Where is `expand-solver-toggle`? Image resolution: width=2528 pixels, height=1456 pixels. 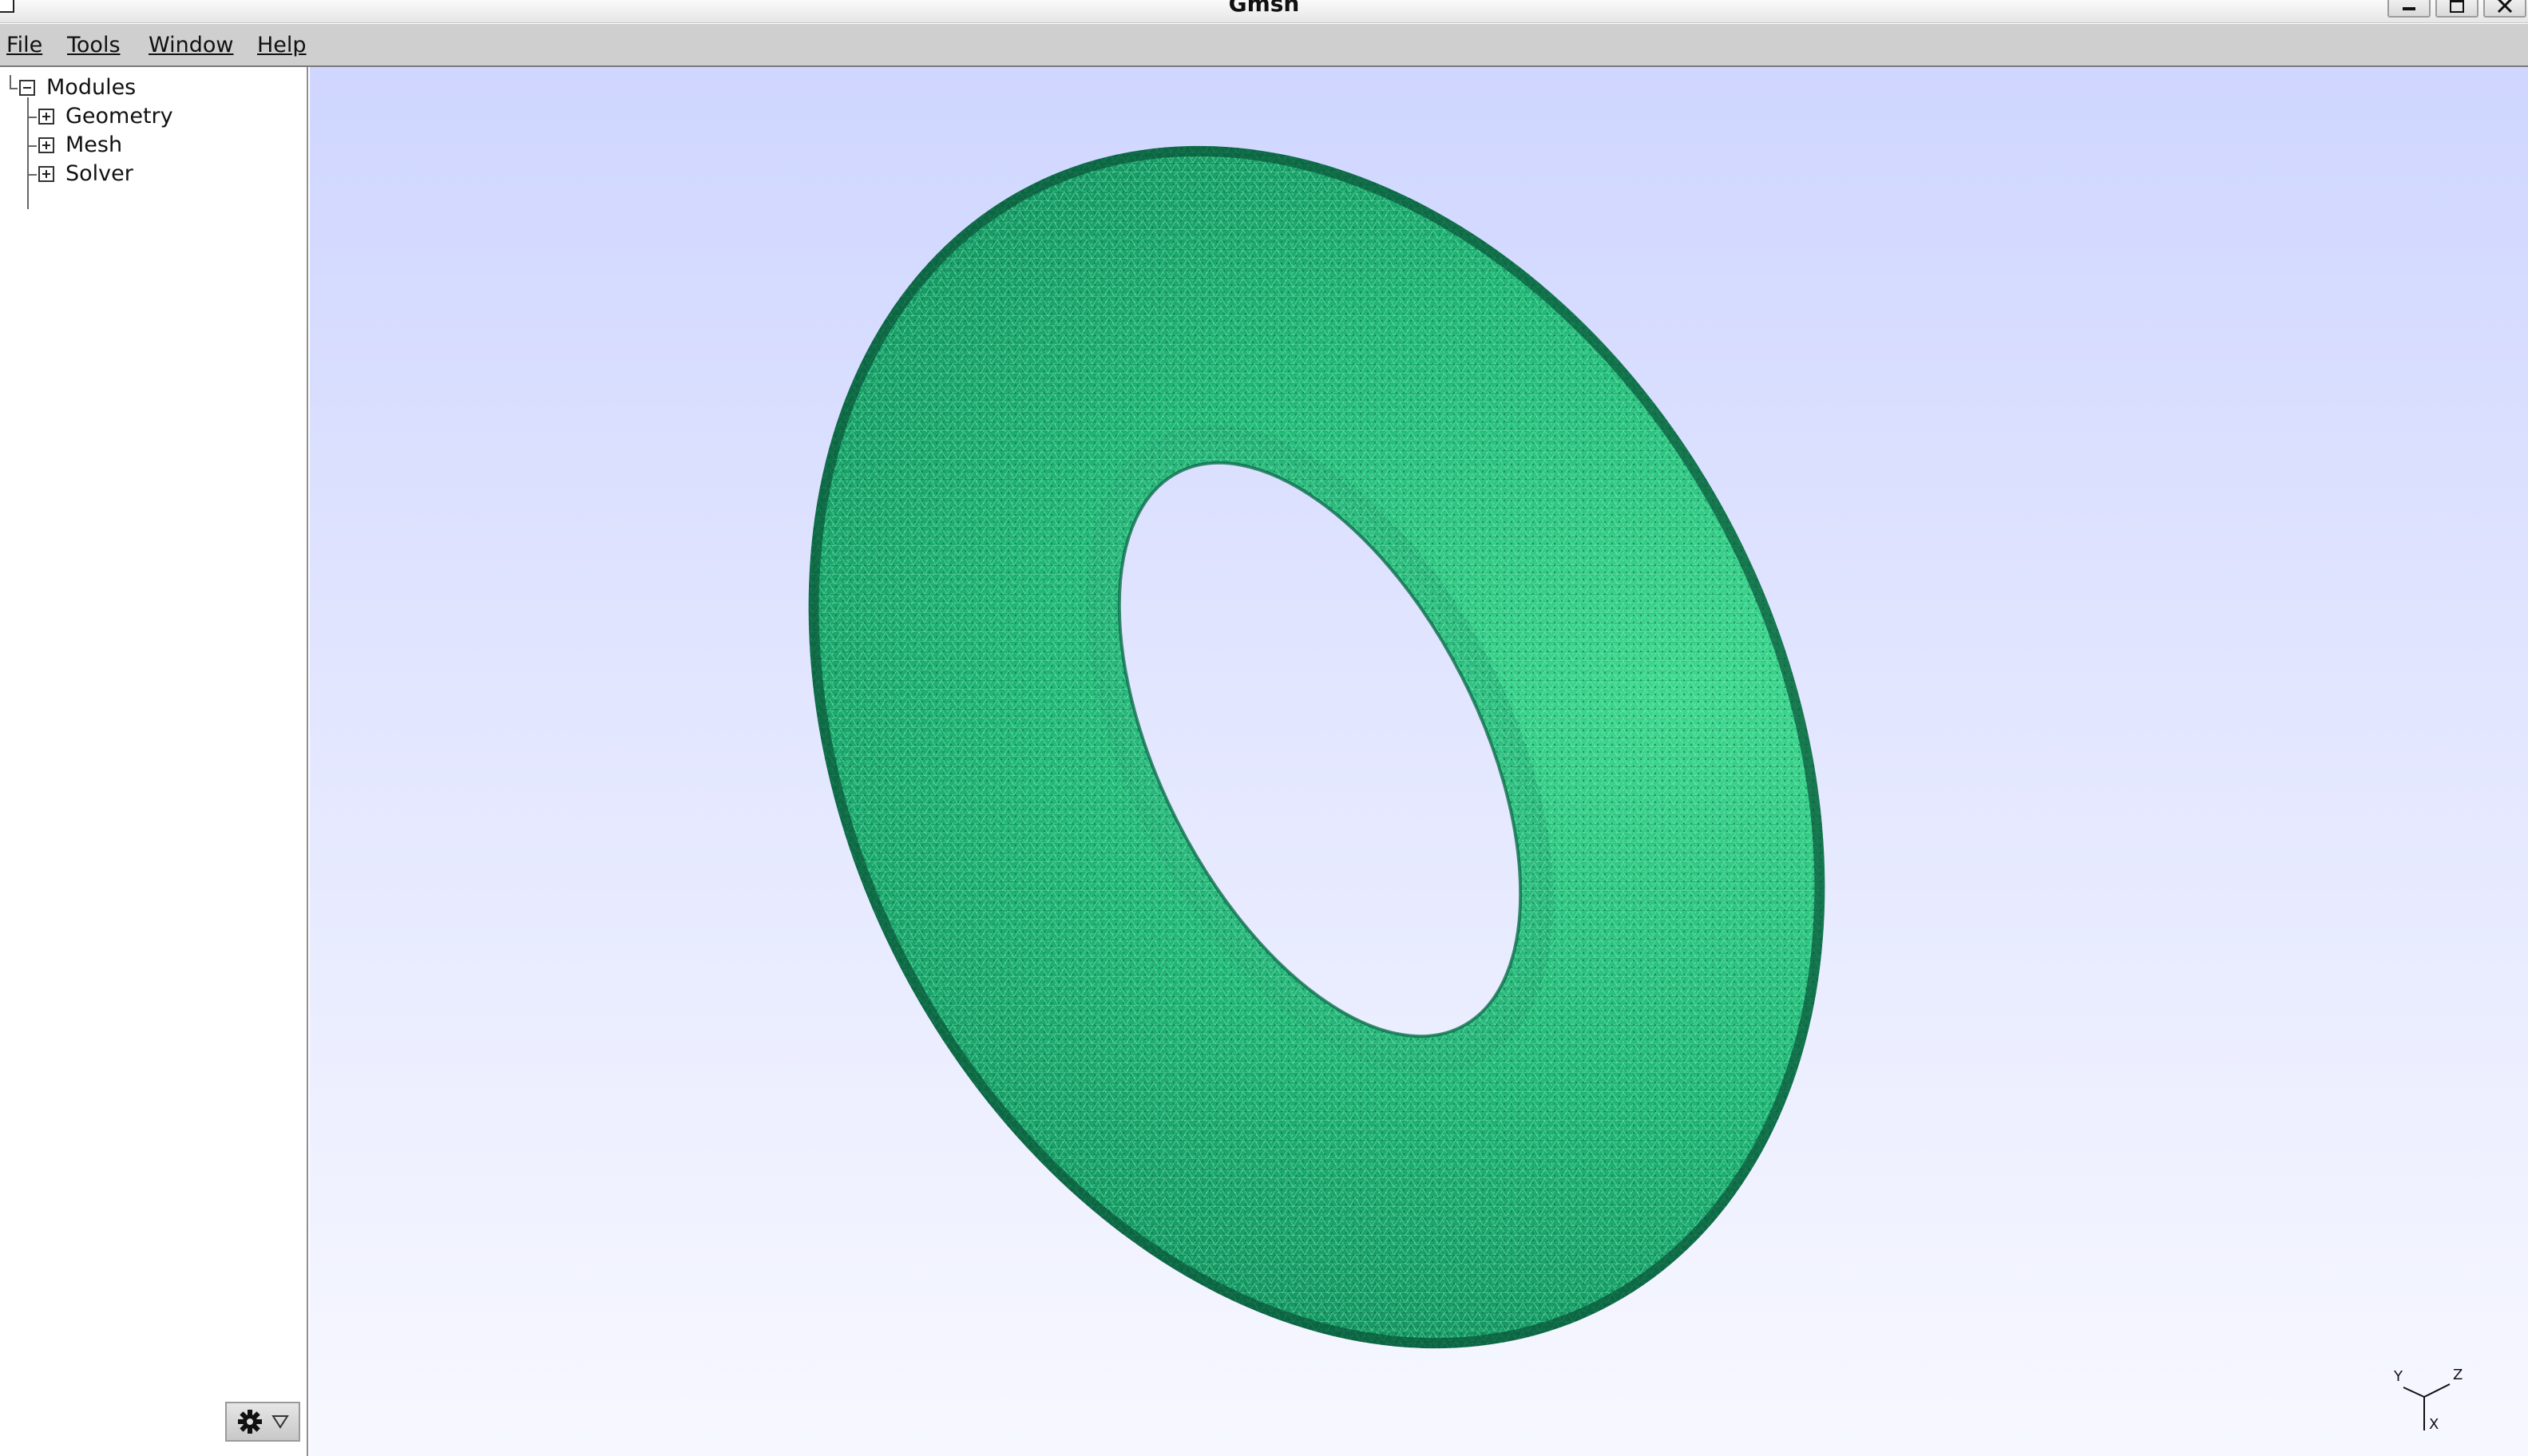 expand-solver-toggle is located at coordinates (46, 174).